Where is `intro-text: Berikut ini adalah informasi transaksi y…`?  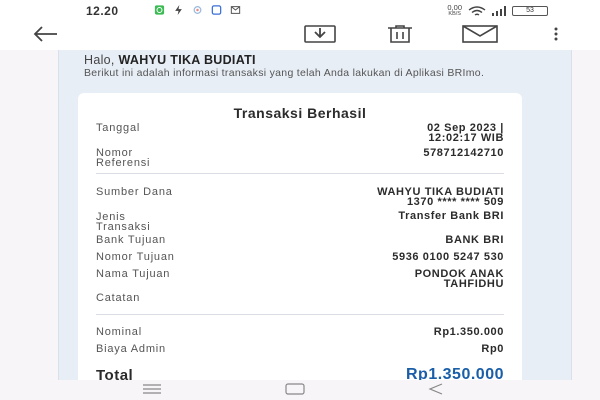
intro-text: Berikut ini adalah informasi transaksi y… is located at coordinates (284, 73).